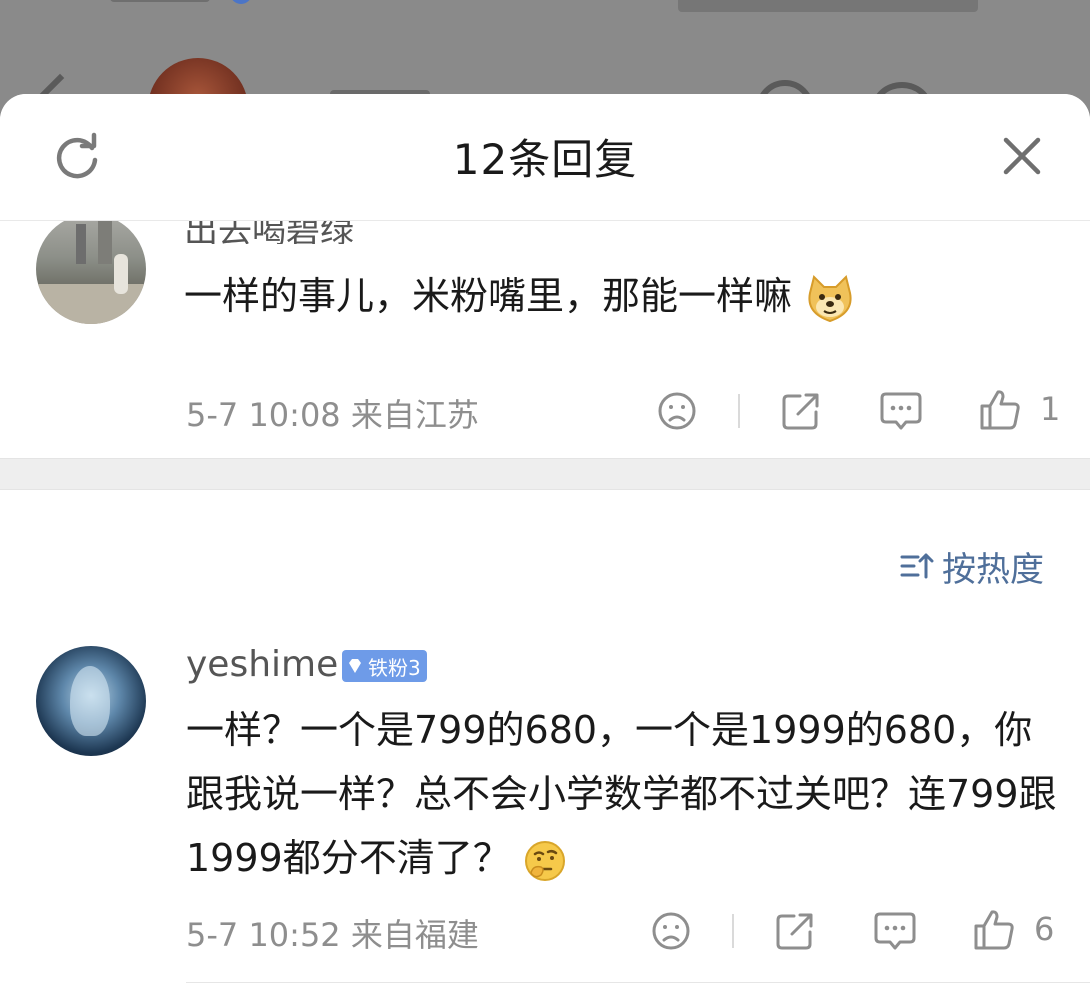 This screenshot has width=1090, height=1008. Describe the element at coordinates (488, 296) in the screenshot. I see `comment-text-body: 一样的事儿，米粉嘴里，那能一样嘛` at that location.